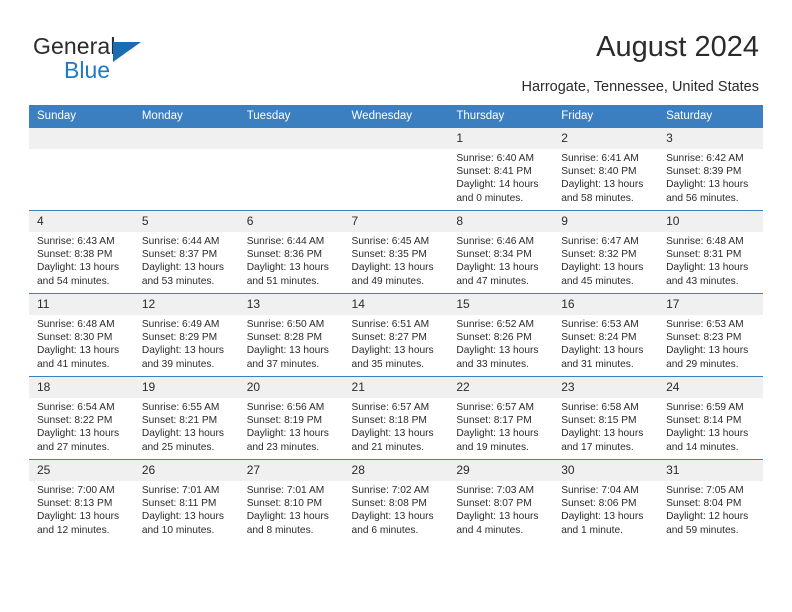 The width and height of the screenshot is (792, 612). Describe the element at coordinates (600, 324) in the screenshot. I see `sunrise-text: Sunrise: 6:53 AM` at that location.